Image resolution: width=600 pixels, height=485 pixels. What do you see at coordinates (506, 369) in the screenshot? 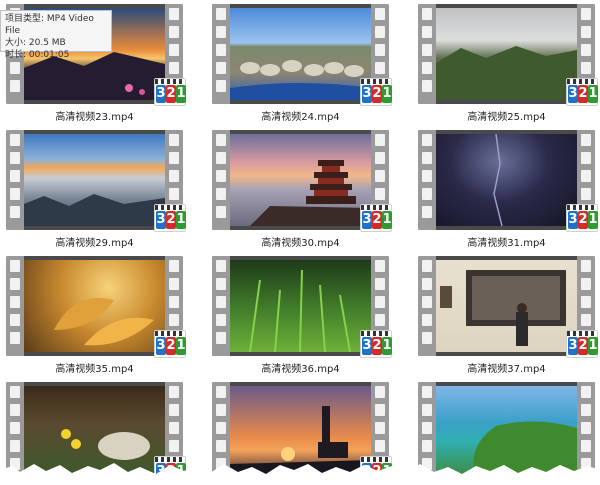
I see `file-name: 高清视频37.mp4` at bounding box center [506, 369].